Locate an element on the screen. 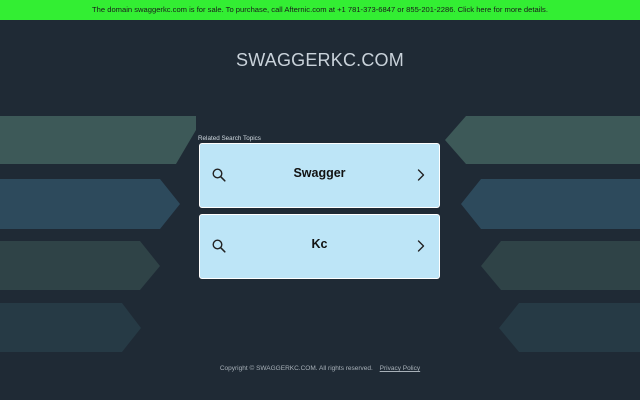 The width and height of the screenshot is (640, 400). privacy-policy-link: Privacy Policy is located at coordinates (400, 368).